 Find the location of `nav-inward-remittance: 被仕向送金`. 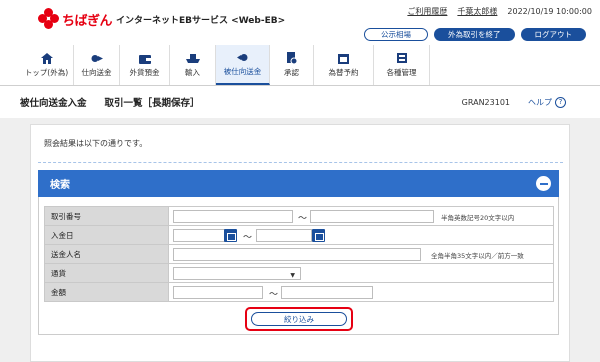

nav-inward-remittance: 被仕向送金 is located at coordinates (243, 65).